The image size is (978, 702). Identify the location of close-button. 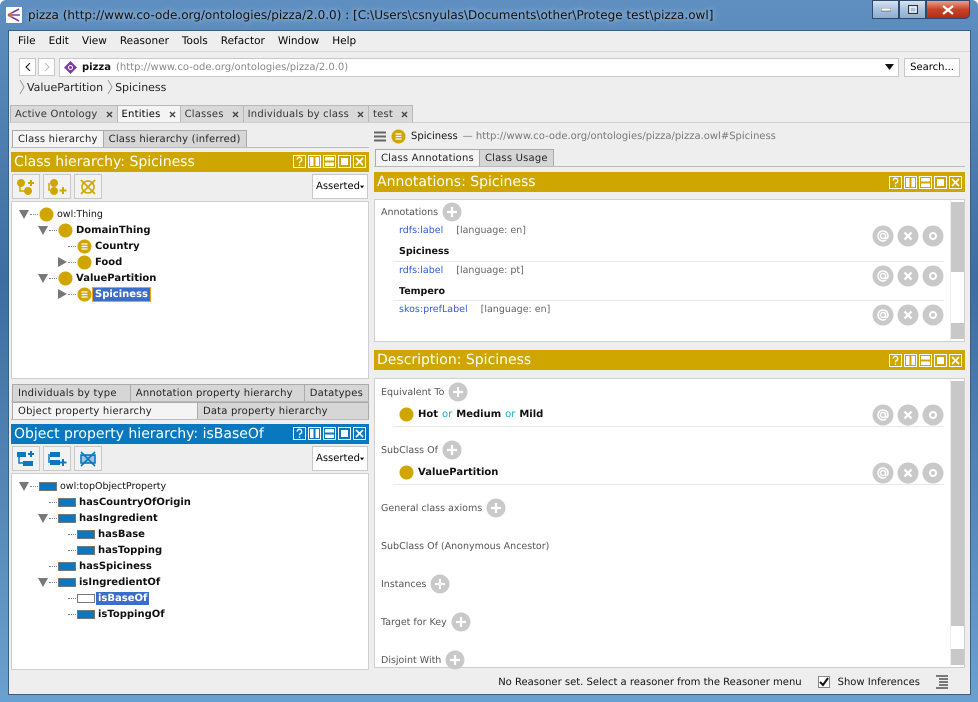
(948, 9).